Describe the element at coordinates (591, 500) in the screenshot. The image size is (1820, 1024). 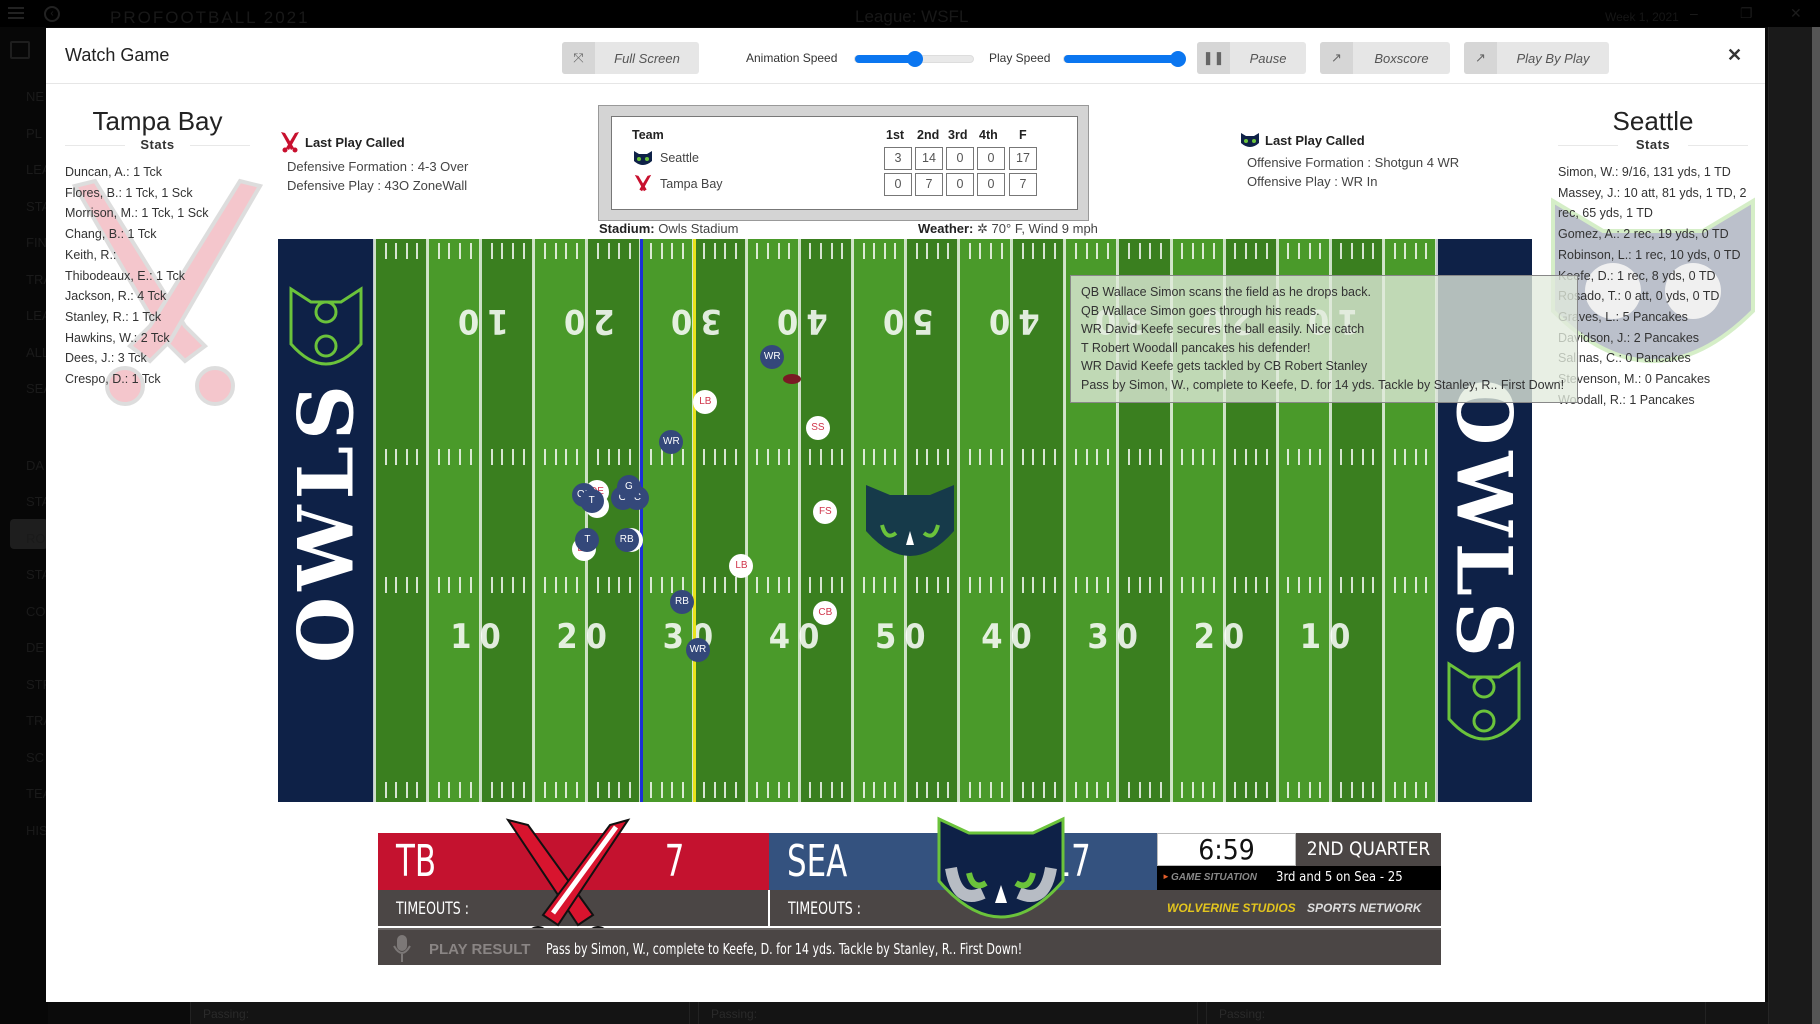
I see `offense-player-t: T` at that location.